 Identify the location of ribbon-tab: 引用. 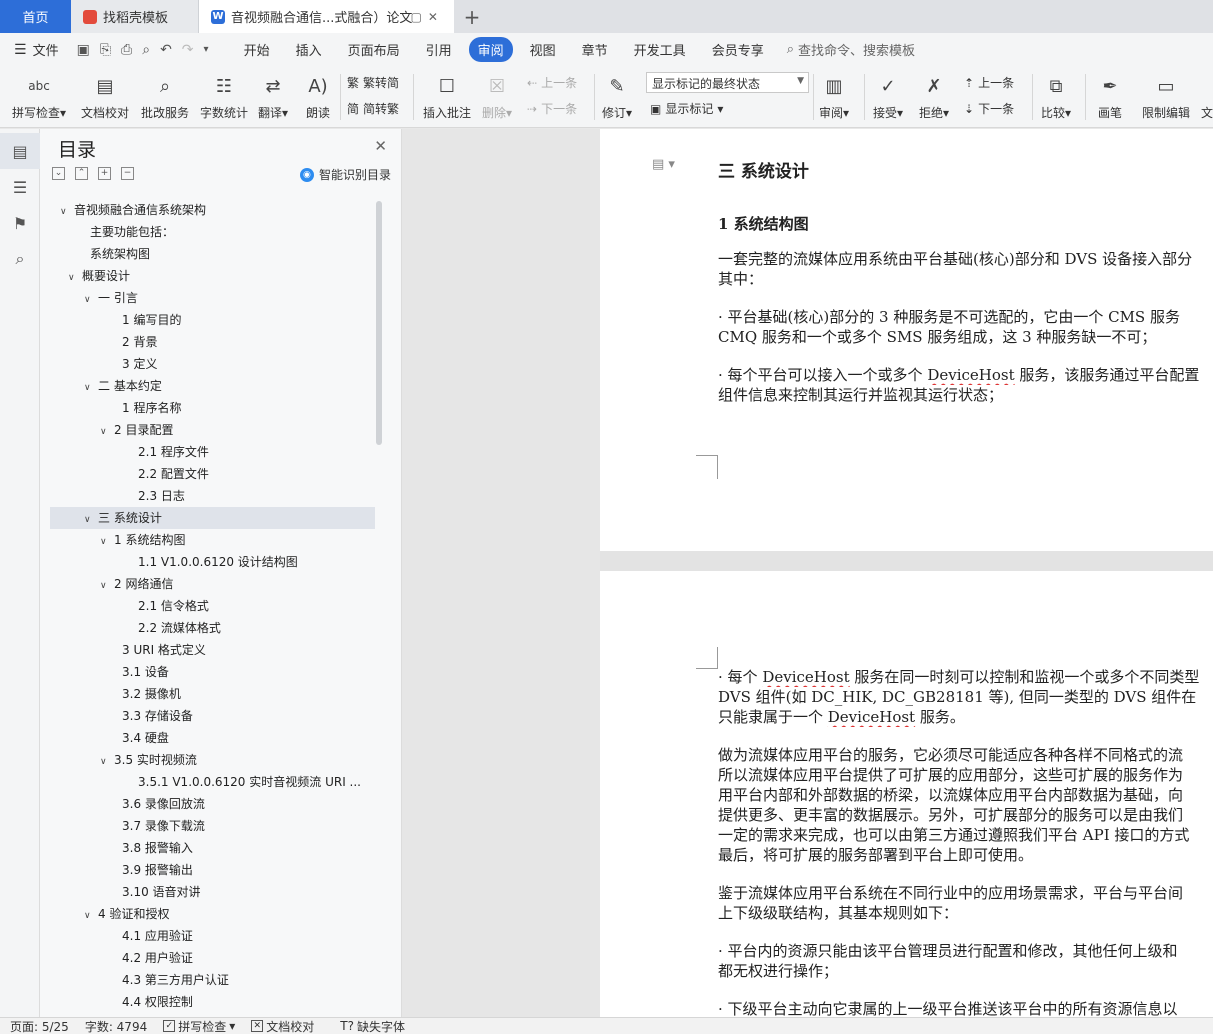
(439, 49).